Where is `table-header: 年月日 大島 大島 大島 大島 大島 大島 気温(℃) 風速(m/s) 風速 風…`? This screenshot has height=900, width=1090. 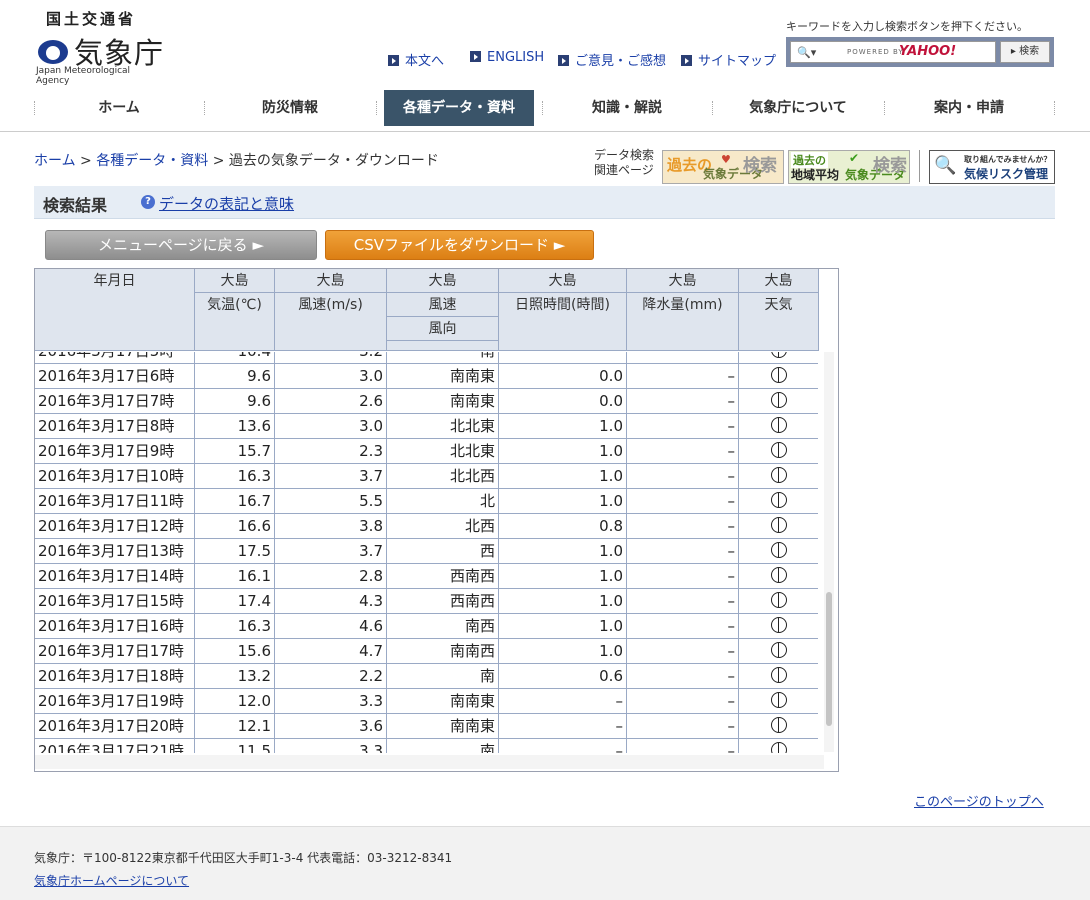
table-header: 年月日 大島 大島 大島 大島 大島 大島 気温(℃) 風速(m/s) 風速 風… is located at coordinates (427, 310).